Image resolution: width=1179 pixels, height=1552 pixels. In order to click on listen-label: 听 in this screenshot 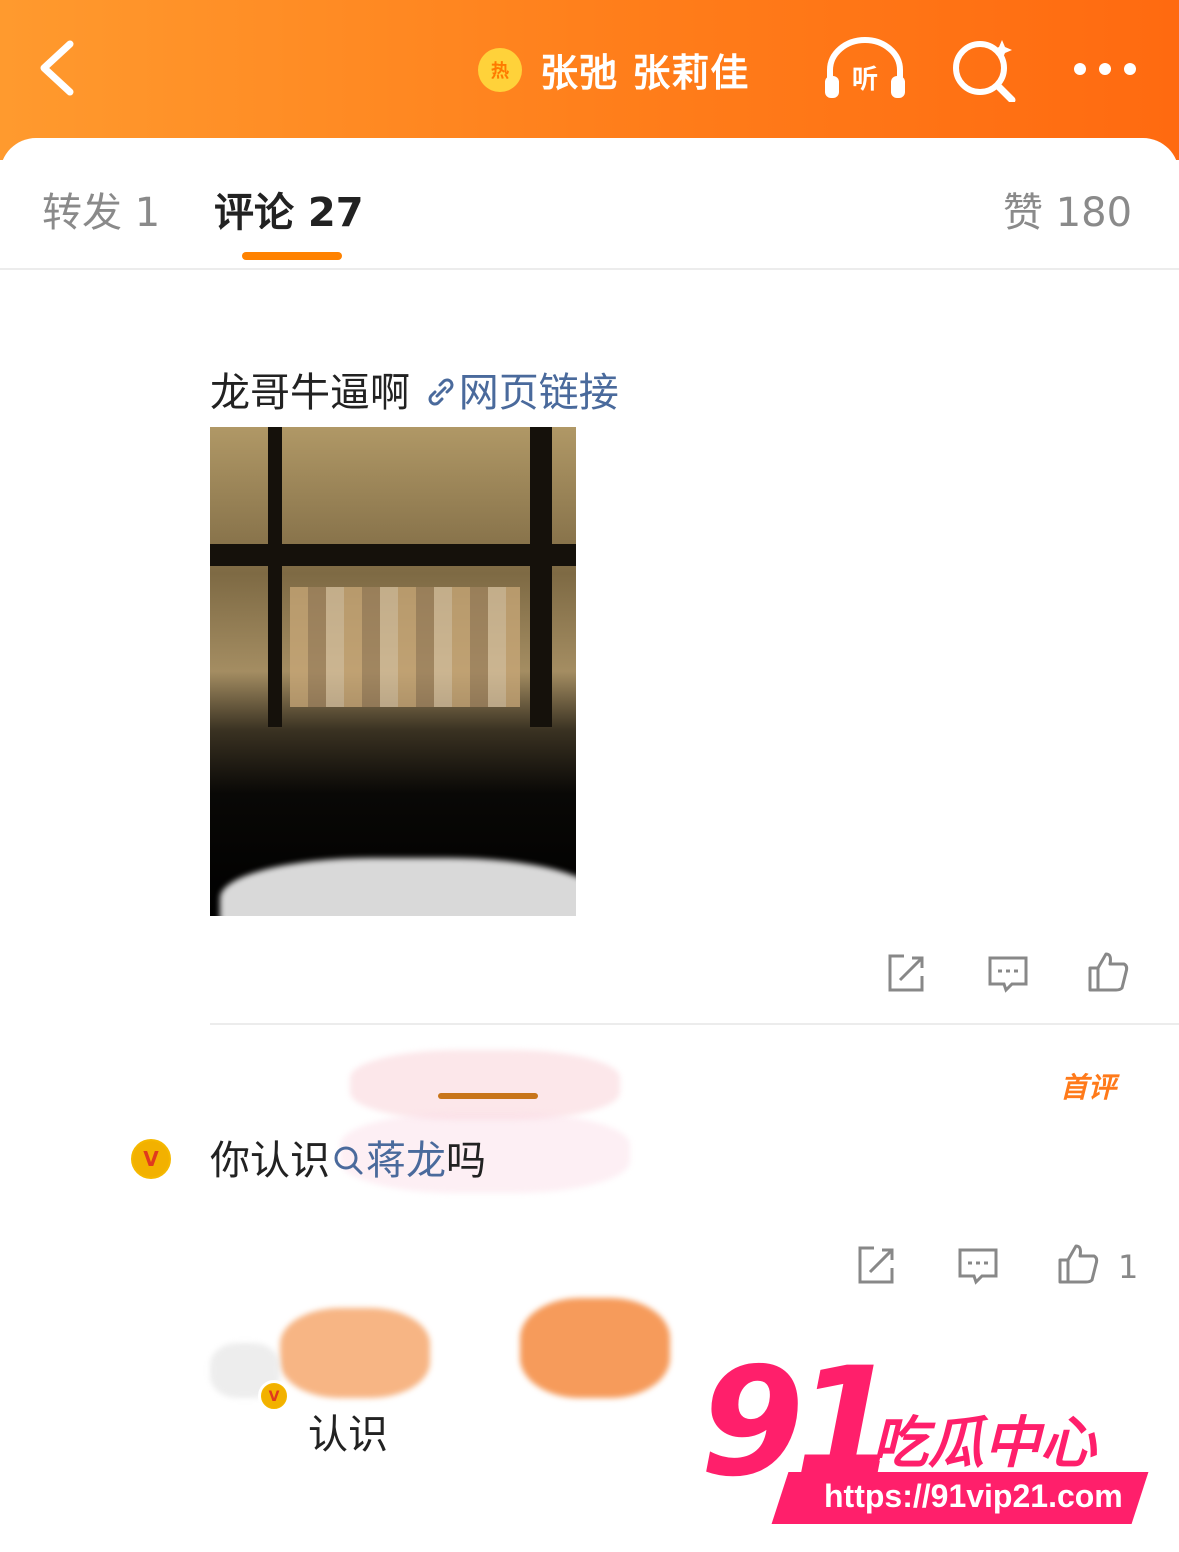, I will do `click(865, 80)`.